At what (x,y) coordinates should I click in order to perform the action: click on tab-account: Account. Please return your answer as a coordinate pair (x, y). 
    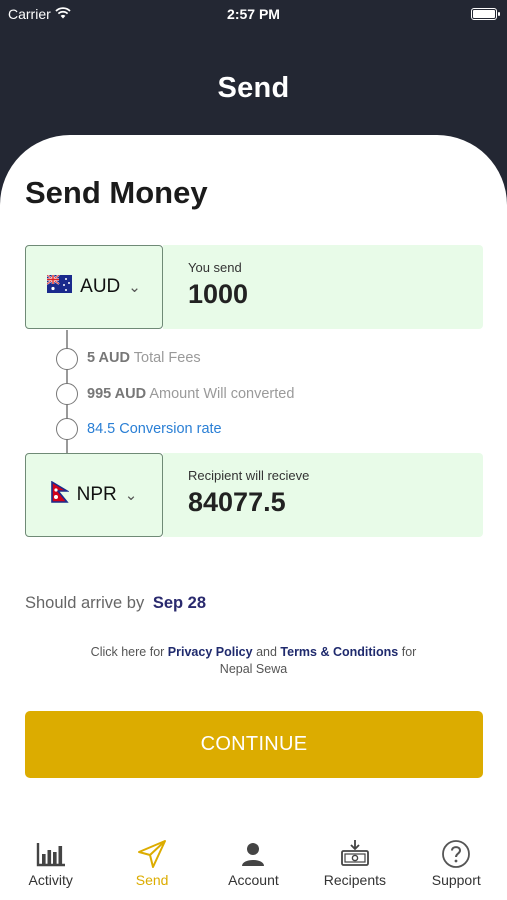
    Looking at the image, I should click on (253, 868).